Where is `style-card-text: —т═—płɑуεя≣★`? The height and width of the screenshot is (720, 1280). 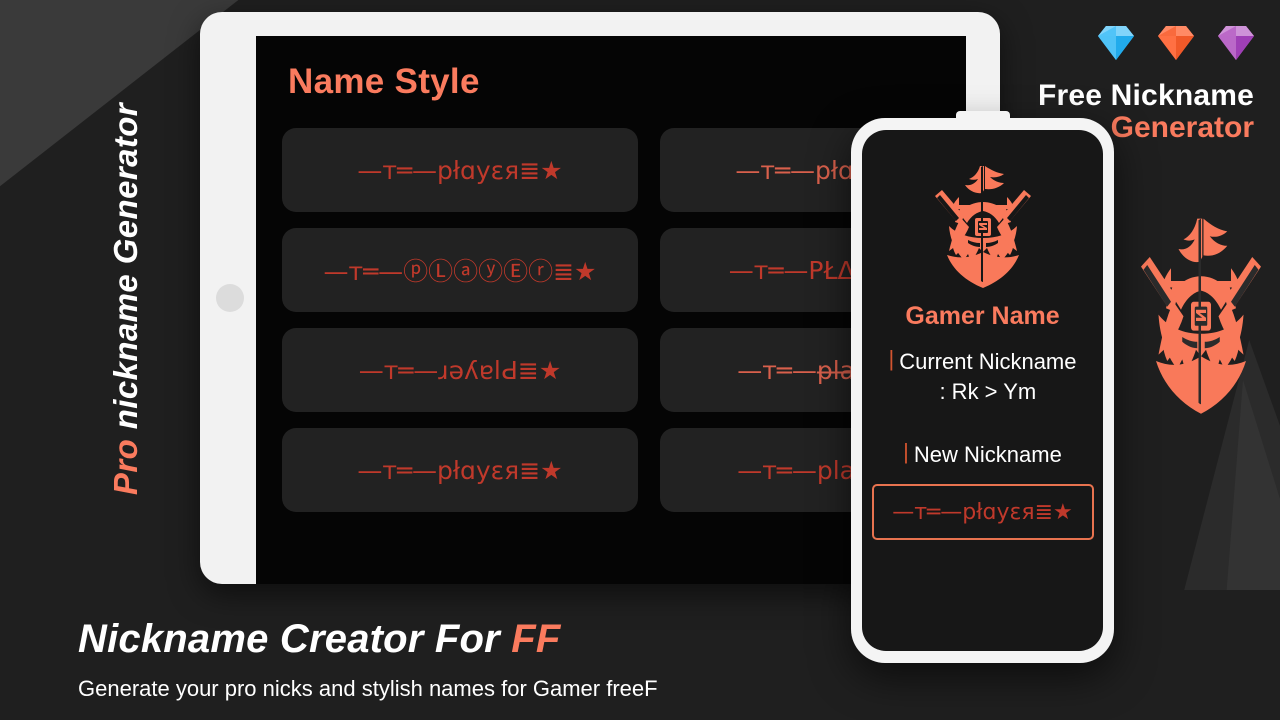
style-card-text: —т═—płɑуεя≣★ is located at coordinates (460, 170).